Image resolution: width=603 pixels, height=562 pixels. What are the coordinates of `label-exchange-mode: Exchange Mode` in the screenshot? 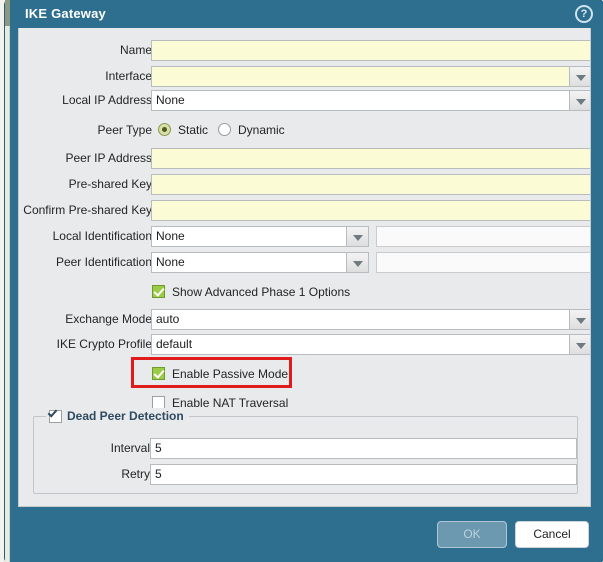 It's located at (108, 319).